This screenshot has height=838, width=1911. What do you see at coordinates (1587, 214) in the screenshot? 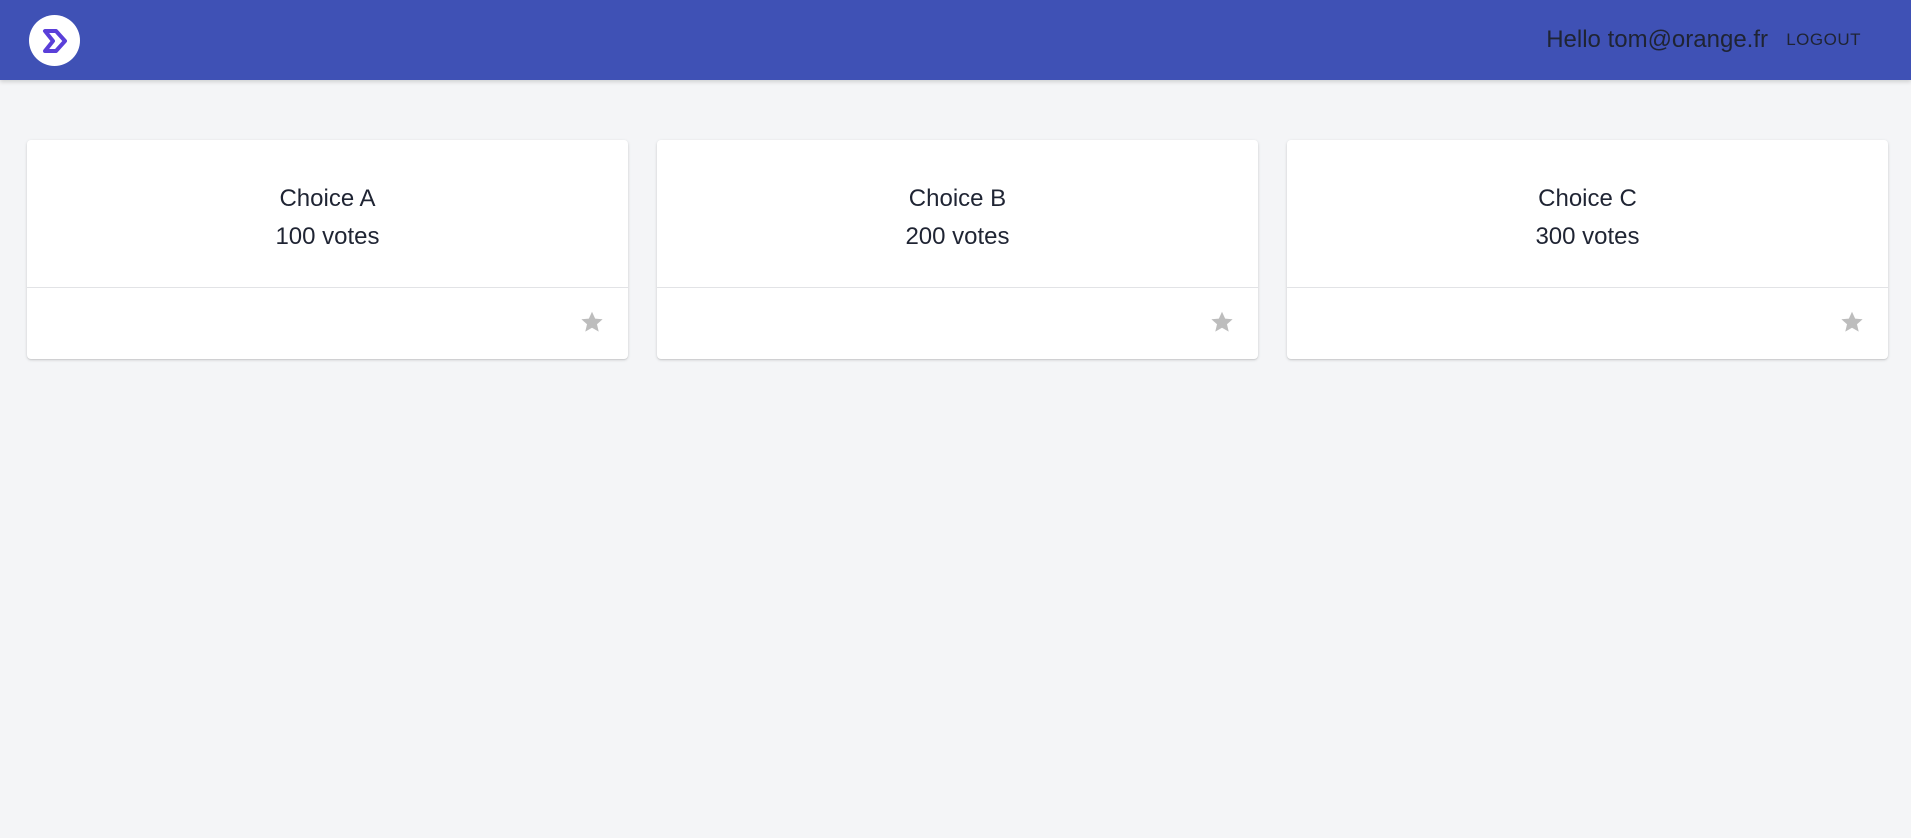
I see `choice-card-content: Choice C 300 votes` at bounding box center [1587, 214].